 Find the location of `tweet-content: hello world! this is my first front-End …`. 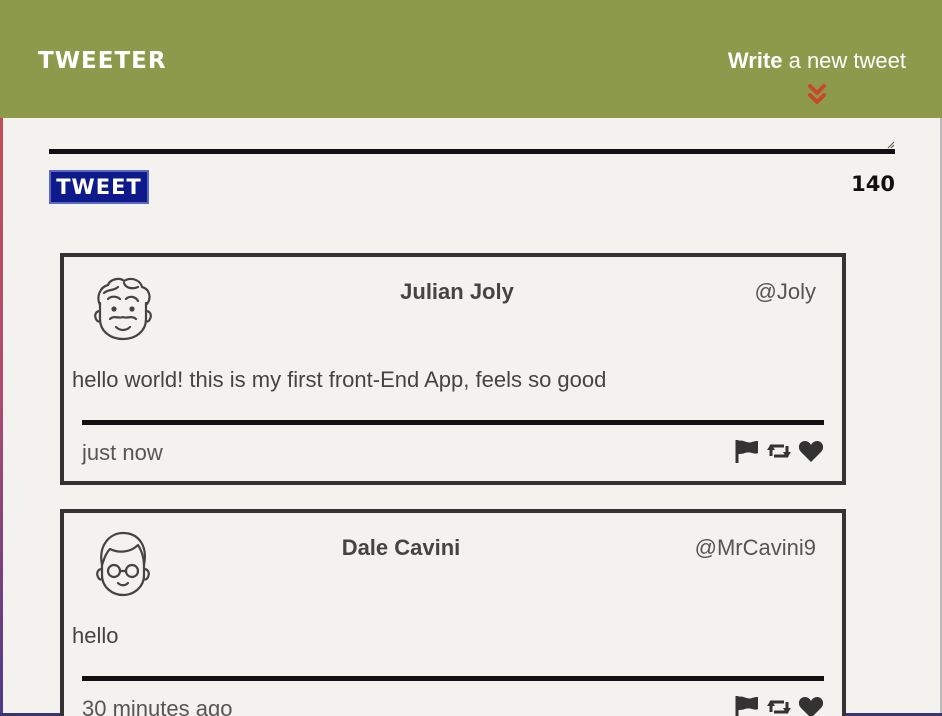

tweet-content: hello world! this is my first front-End … is located at coordinates (339, 379).